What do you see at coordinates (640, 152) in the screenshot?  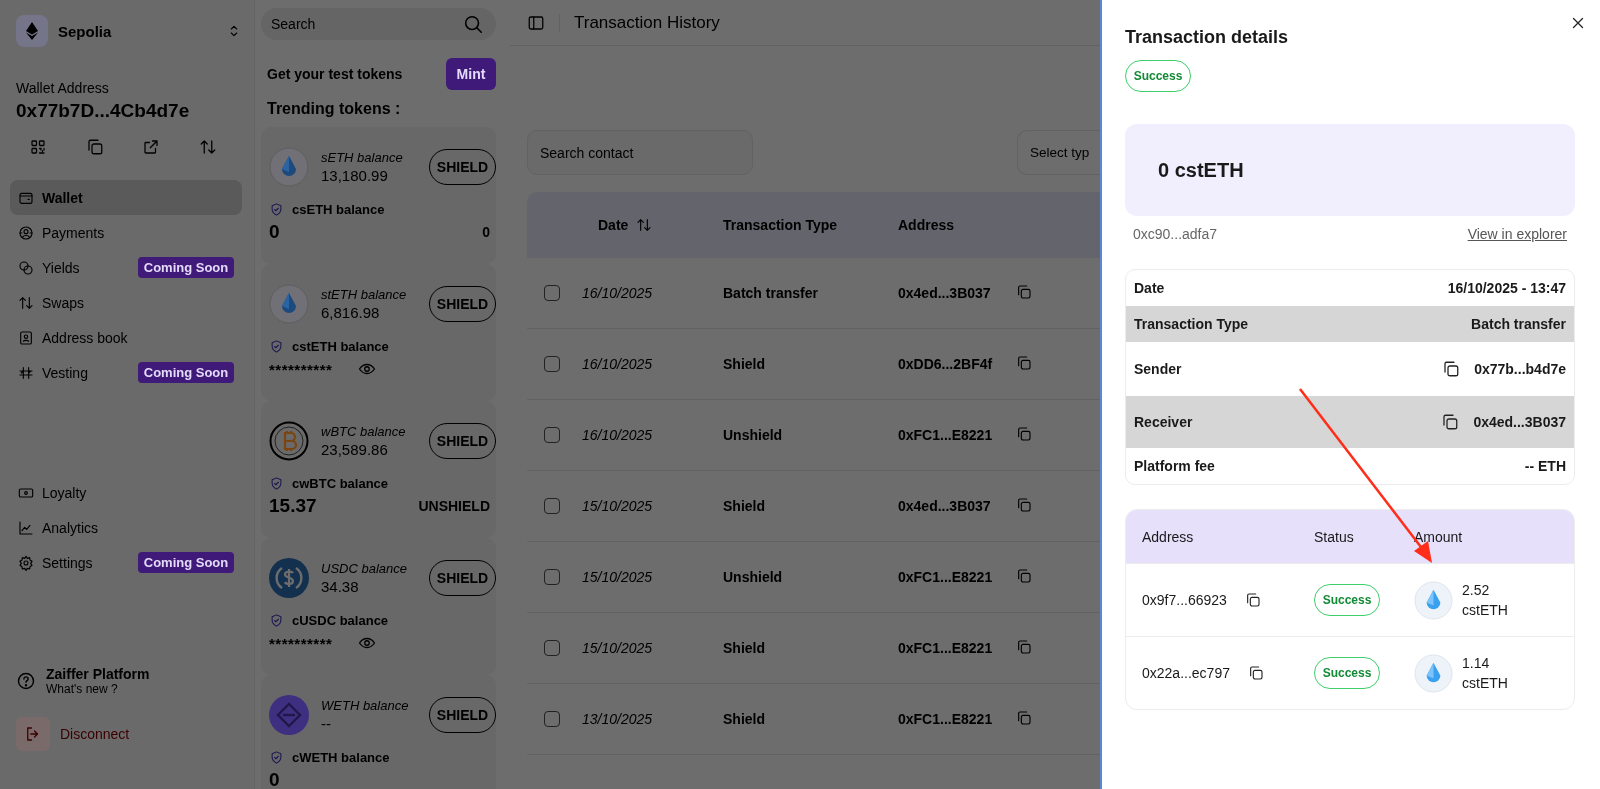 I see `search-field: Search contact` at bounding box center [640, 152].